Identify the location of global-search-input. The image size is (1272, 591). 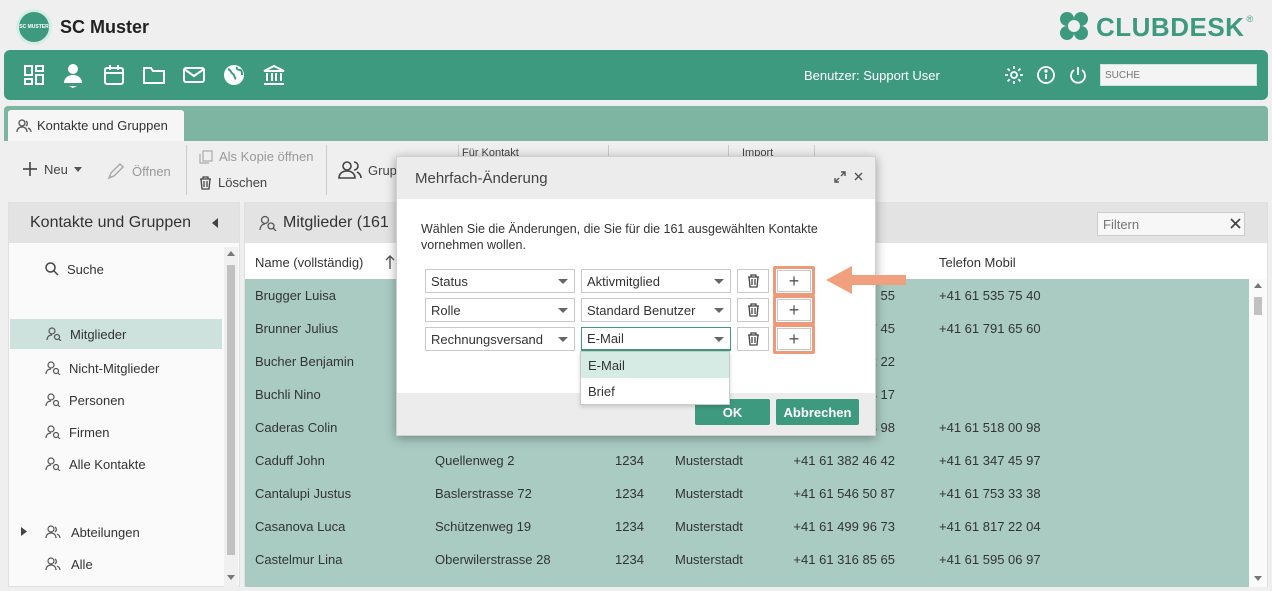
(1178, 75).